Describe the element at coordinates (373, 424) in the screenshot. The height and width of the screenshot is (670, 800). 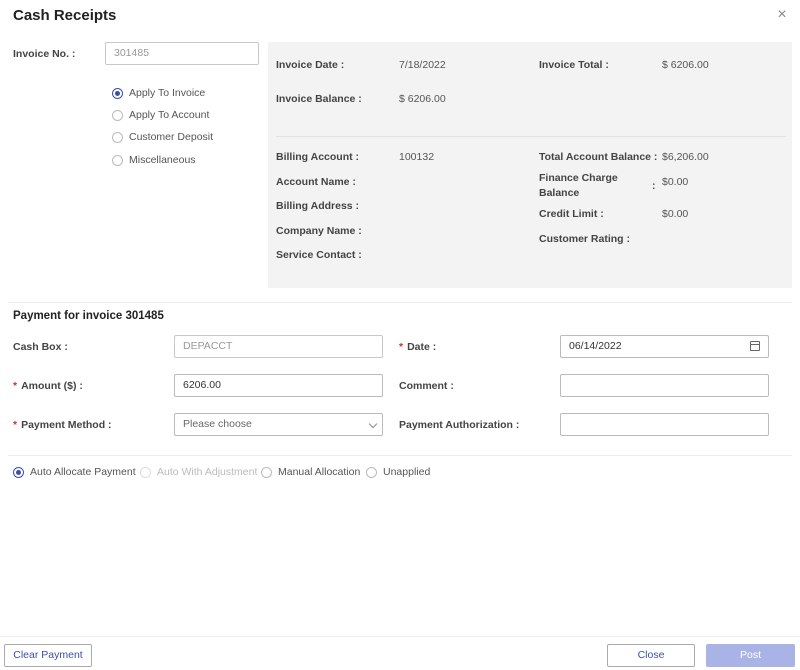
I see `chevron-down-icon` at that location.